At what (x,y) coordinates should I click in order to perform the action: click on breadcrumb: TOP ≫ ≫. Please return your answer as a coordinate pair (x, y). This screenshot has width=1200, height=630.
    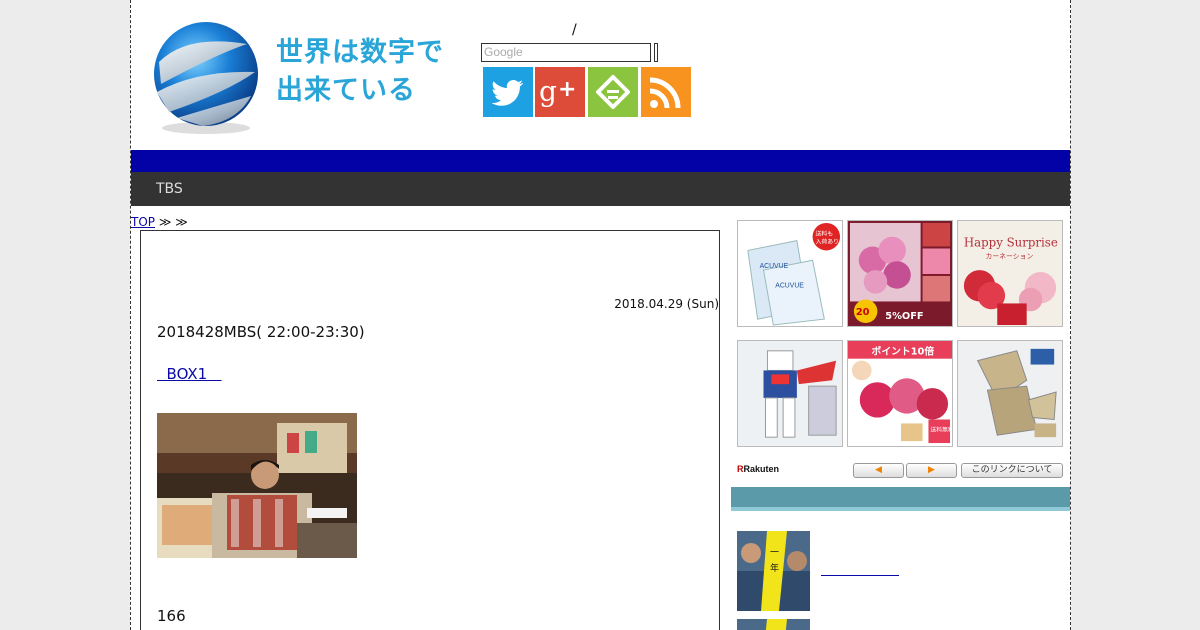
    Looking at the image, I should click on (159, 222).